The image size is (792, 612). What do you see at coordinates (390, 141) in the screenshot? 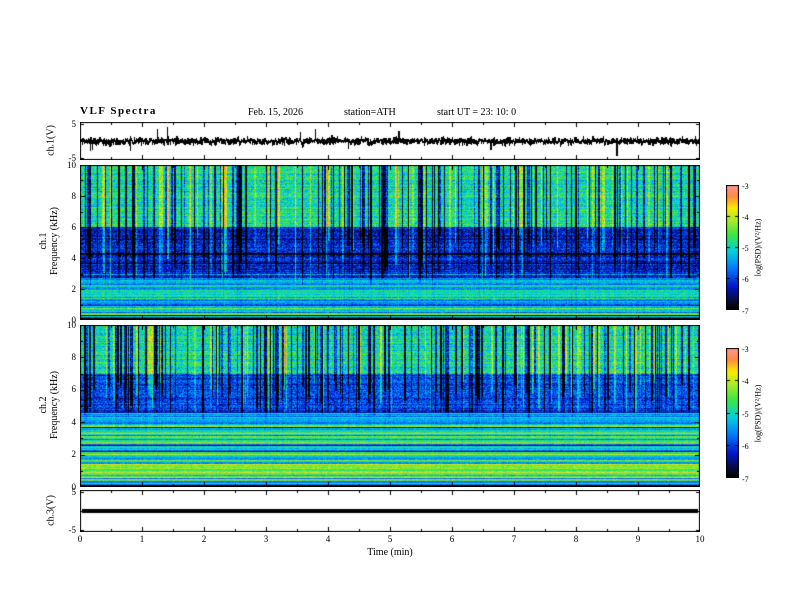
I see `ch1-waveform-plot` at bounding box center [390, 141].